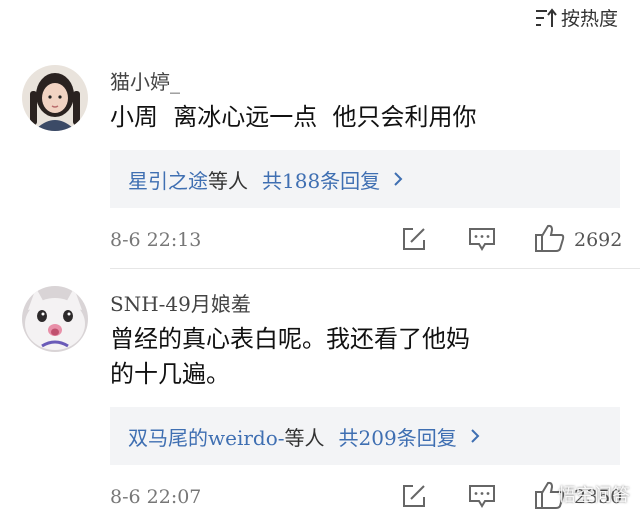 The width and height of the screenshot is (640, 511). I want to click on replies-summary: 星引之途 等人 共188条回复, so click(365, 179).